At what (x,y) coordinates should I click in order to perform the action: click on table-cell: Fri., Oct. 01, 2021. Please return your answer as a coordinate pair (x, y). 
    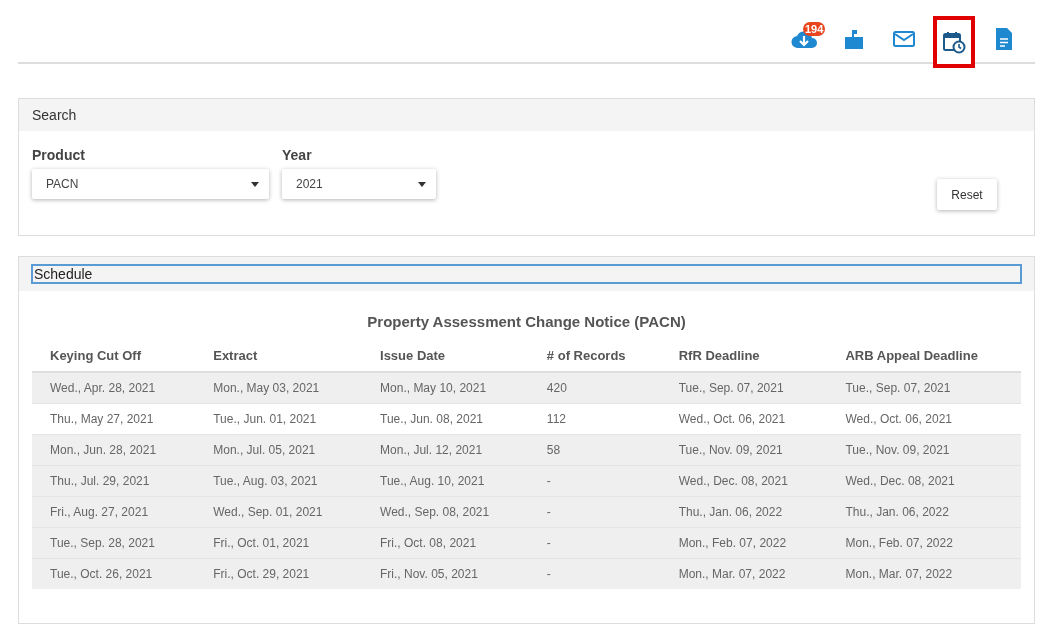
    Looking at the image, I should click on (279, 543).